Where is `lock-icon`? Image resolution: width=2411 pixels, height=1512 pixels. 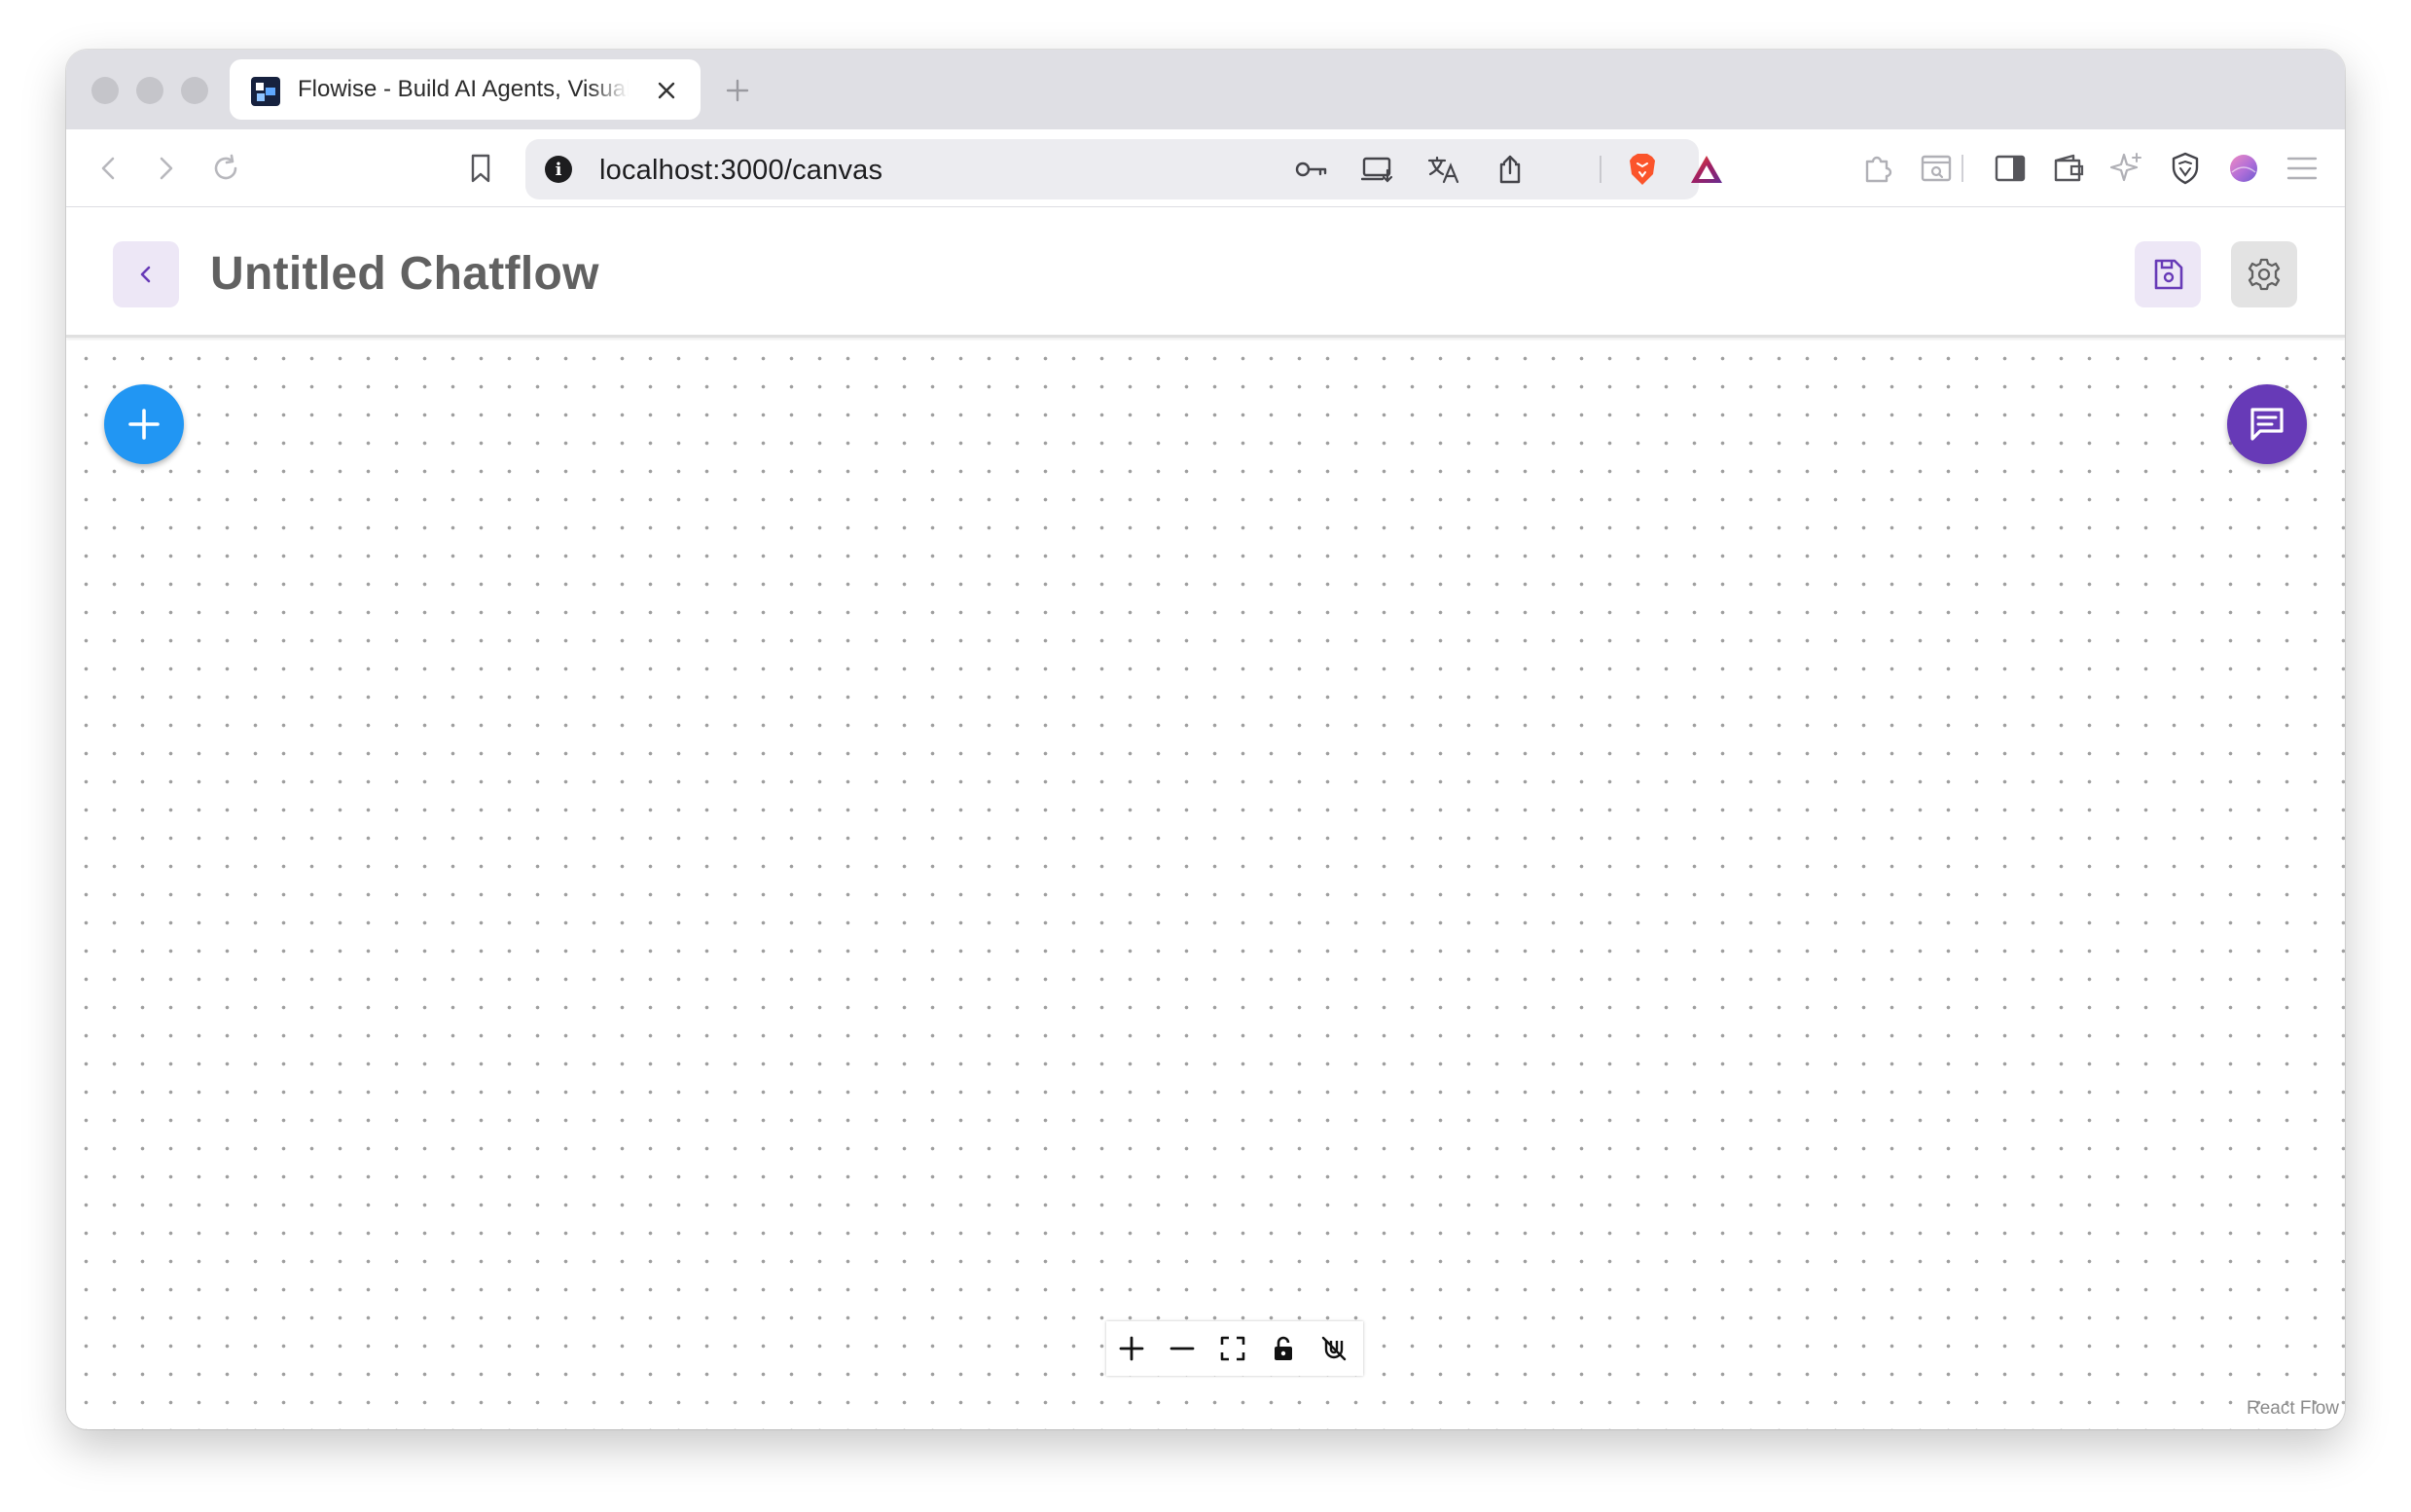 lock-icon is located at coordinates (1283, 1348).